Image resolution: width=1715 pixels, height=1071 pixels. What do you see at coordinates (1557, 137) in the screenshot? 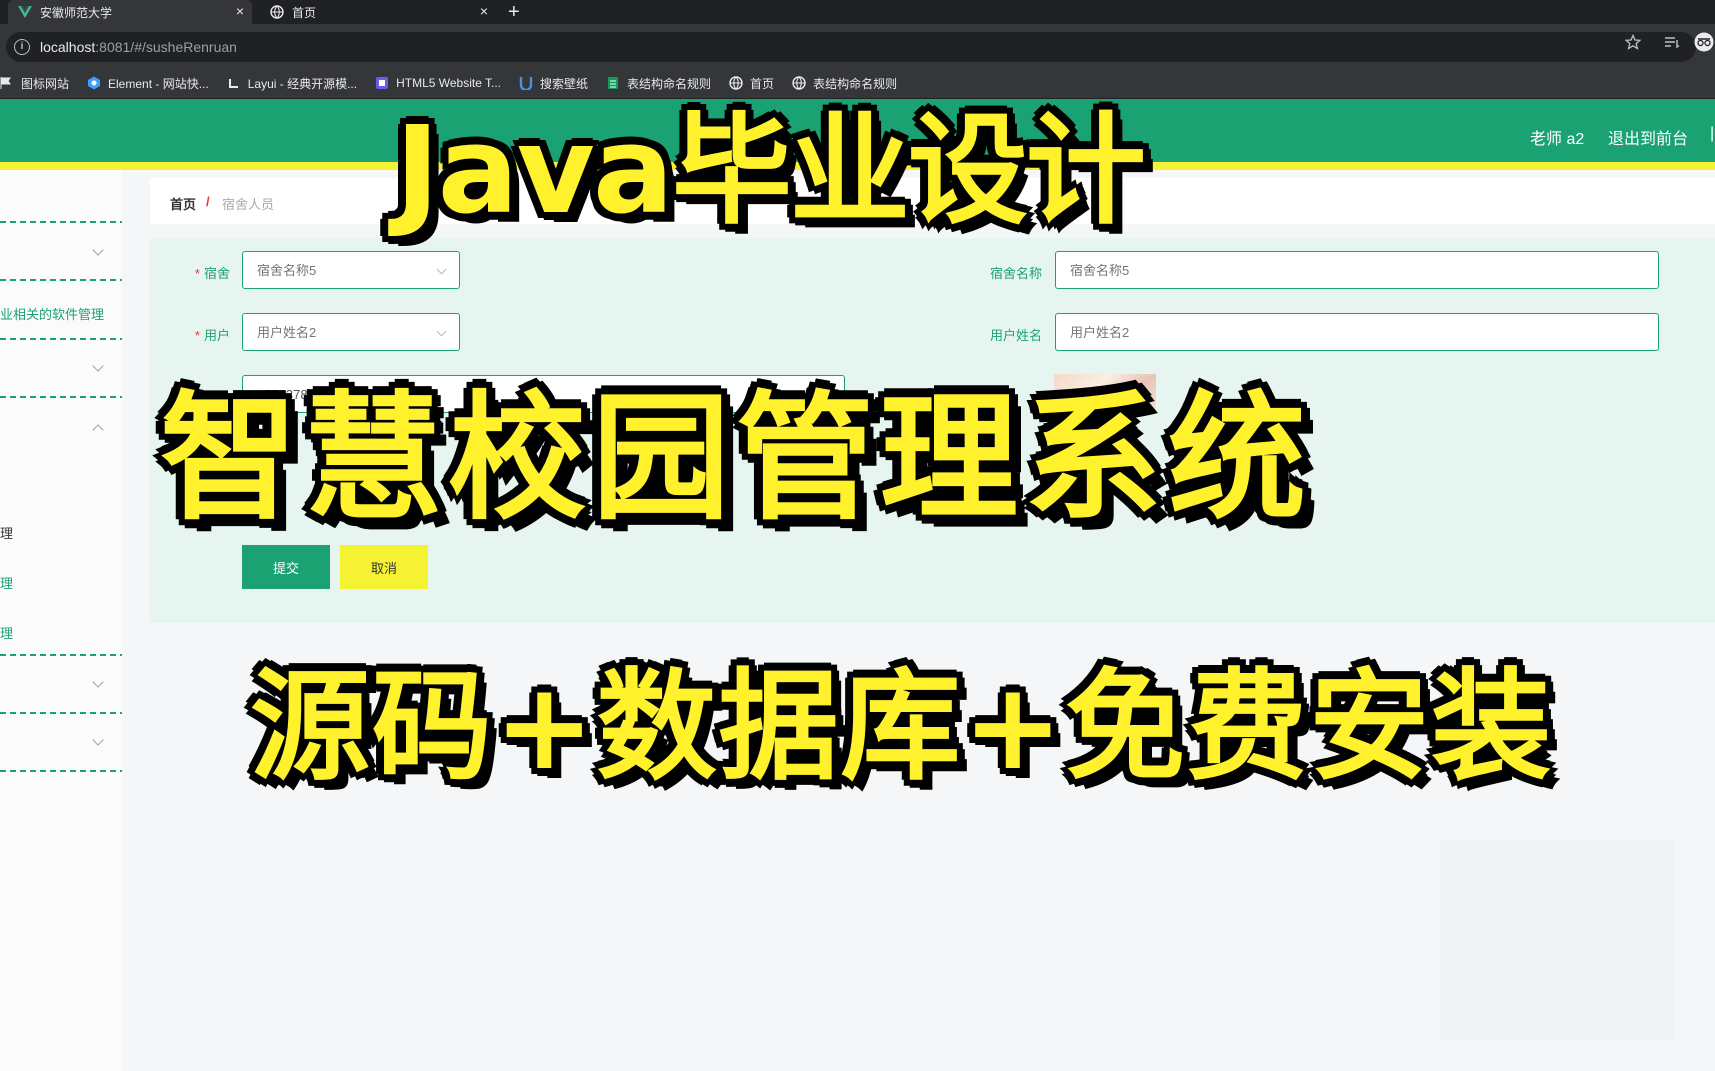
I see `user-name: 老师 a2` at bounding box center [1557, 137].